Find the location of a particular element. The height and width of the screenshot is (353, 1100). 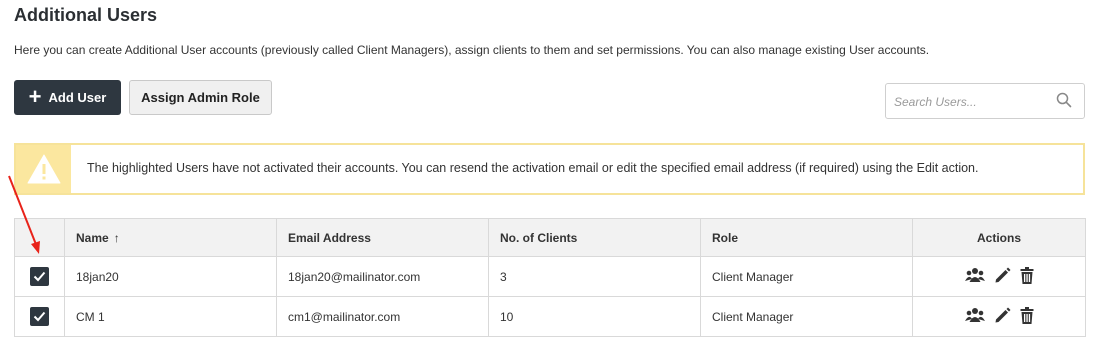

add-user-button: + Add User is located at coordinates (67, 97).